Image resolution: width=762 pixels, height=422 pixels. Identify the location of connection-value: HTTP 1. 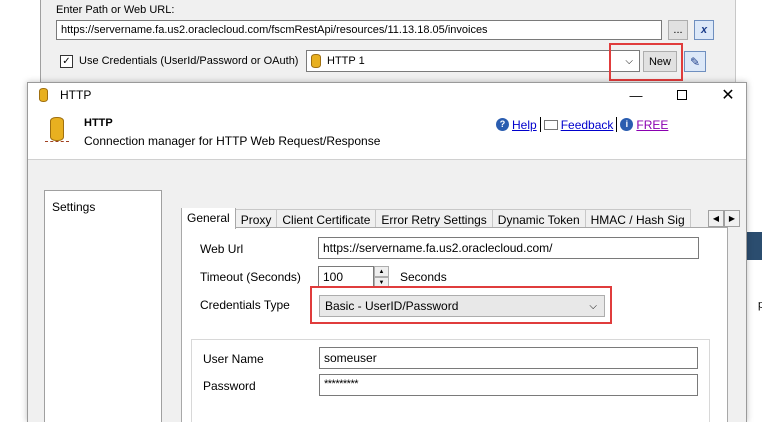
(346, 61).